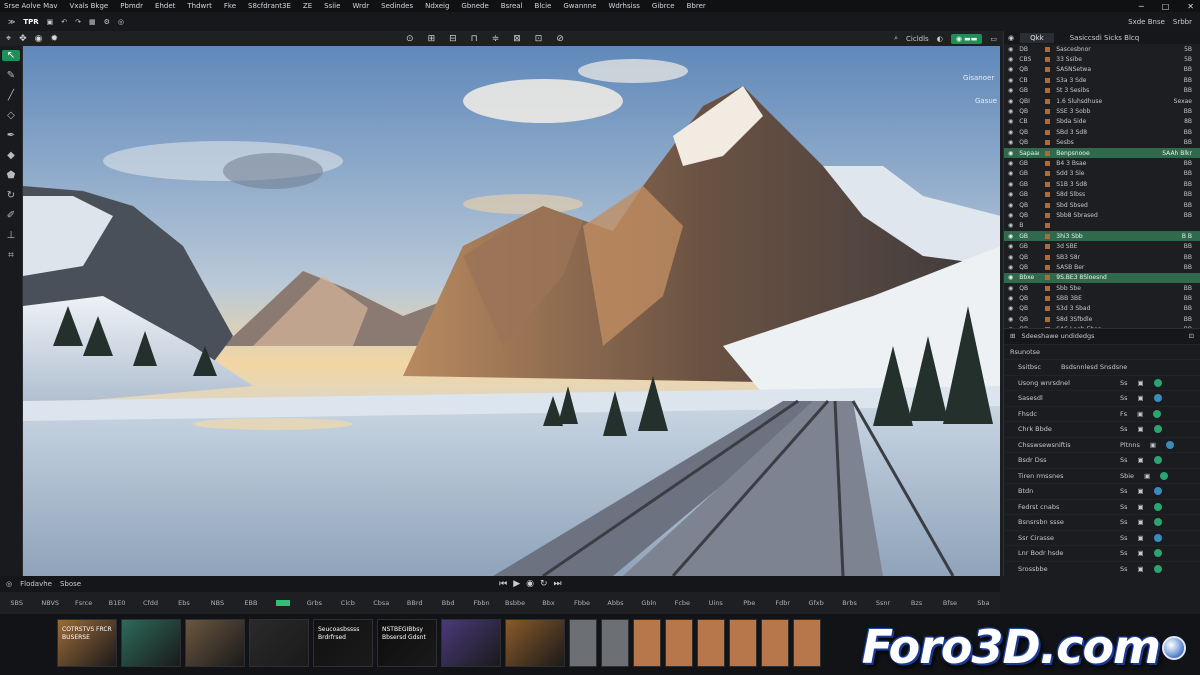  I want to click on outliner-row: ◉ QBI 1.6 Sluhsdhuse Sexae, so click(1102, 101).